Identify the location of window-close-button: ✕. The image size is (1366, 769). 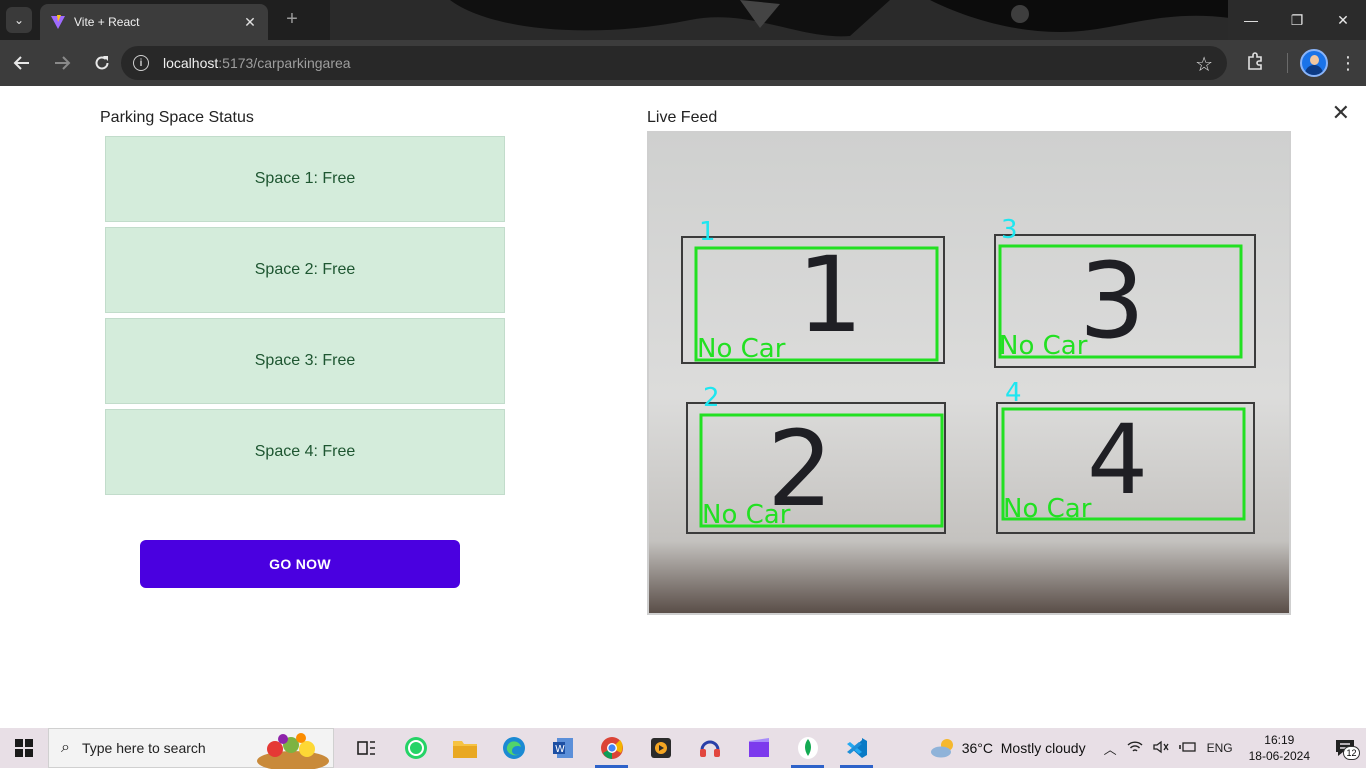
(1343, 20).